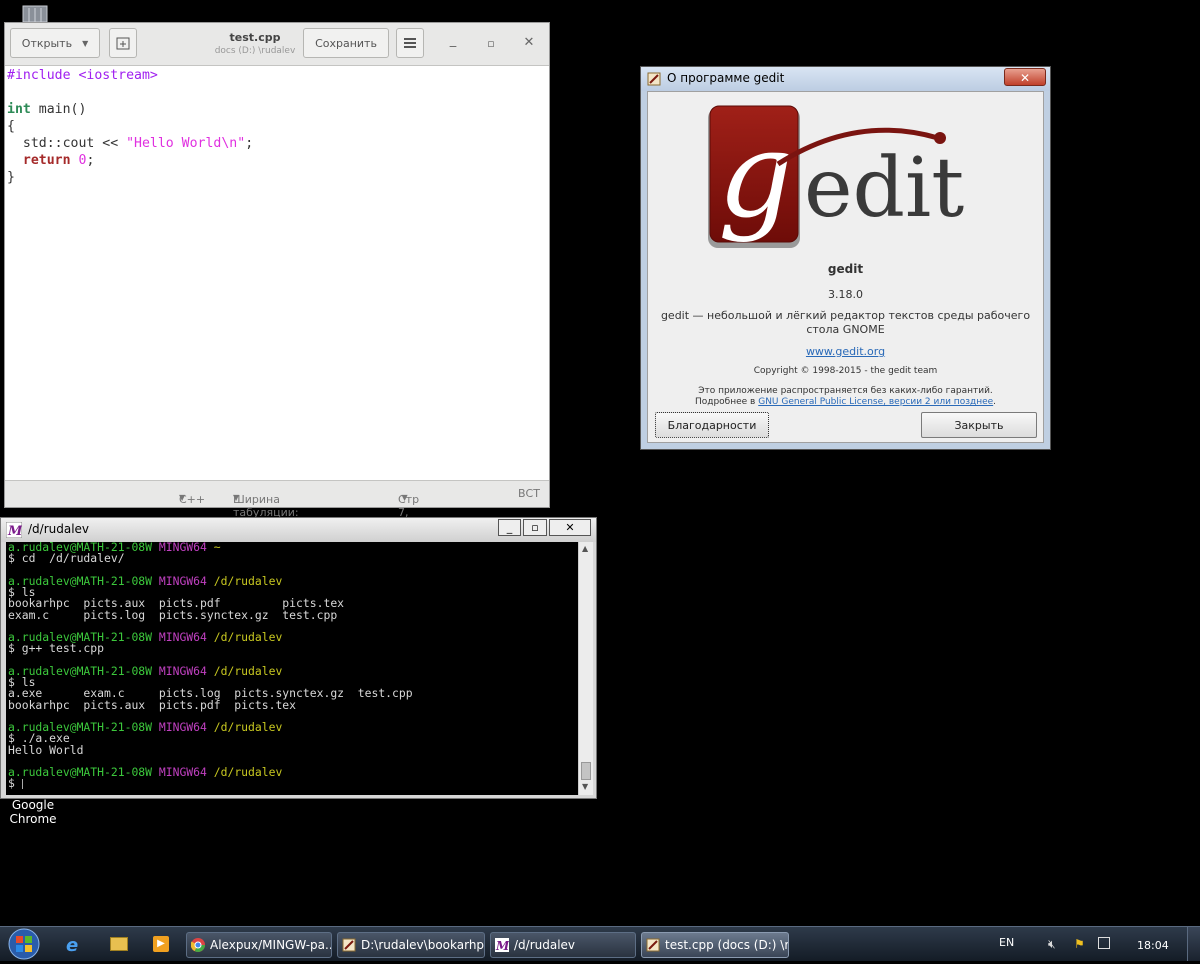 This screenshot has height=964, width=1200. What do you see at coordinates (529, 493) in the screenshot?
I see `insert-mode: ВСТ` at bounding box center [529, 493].